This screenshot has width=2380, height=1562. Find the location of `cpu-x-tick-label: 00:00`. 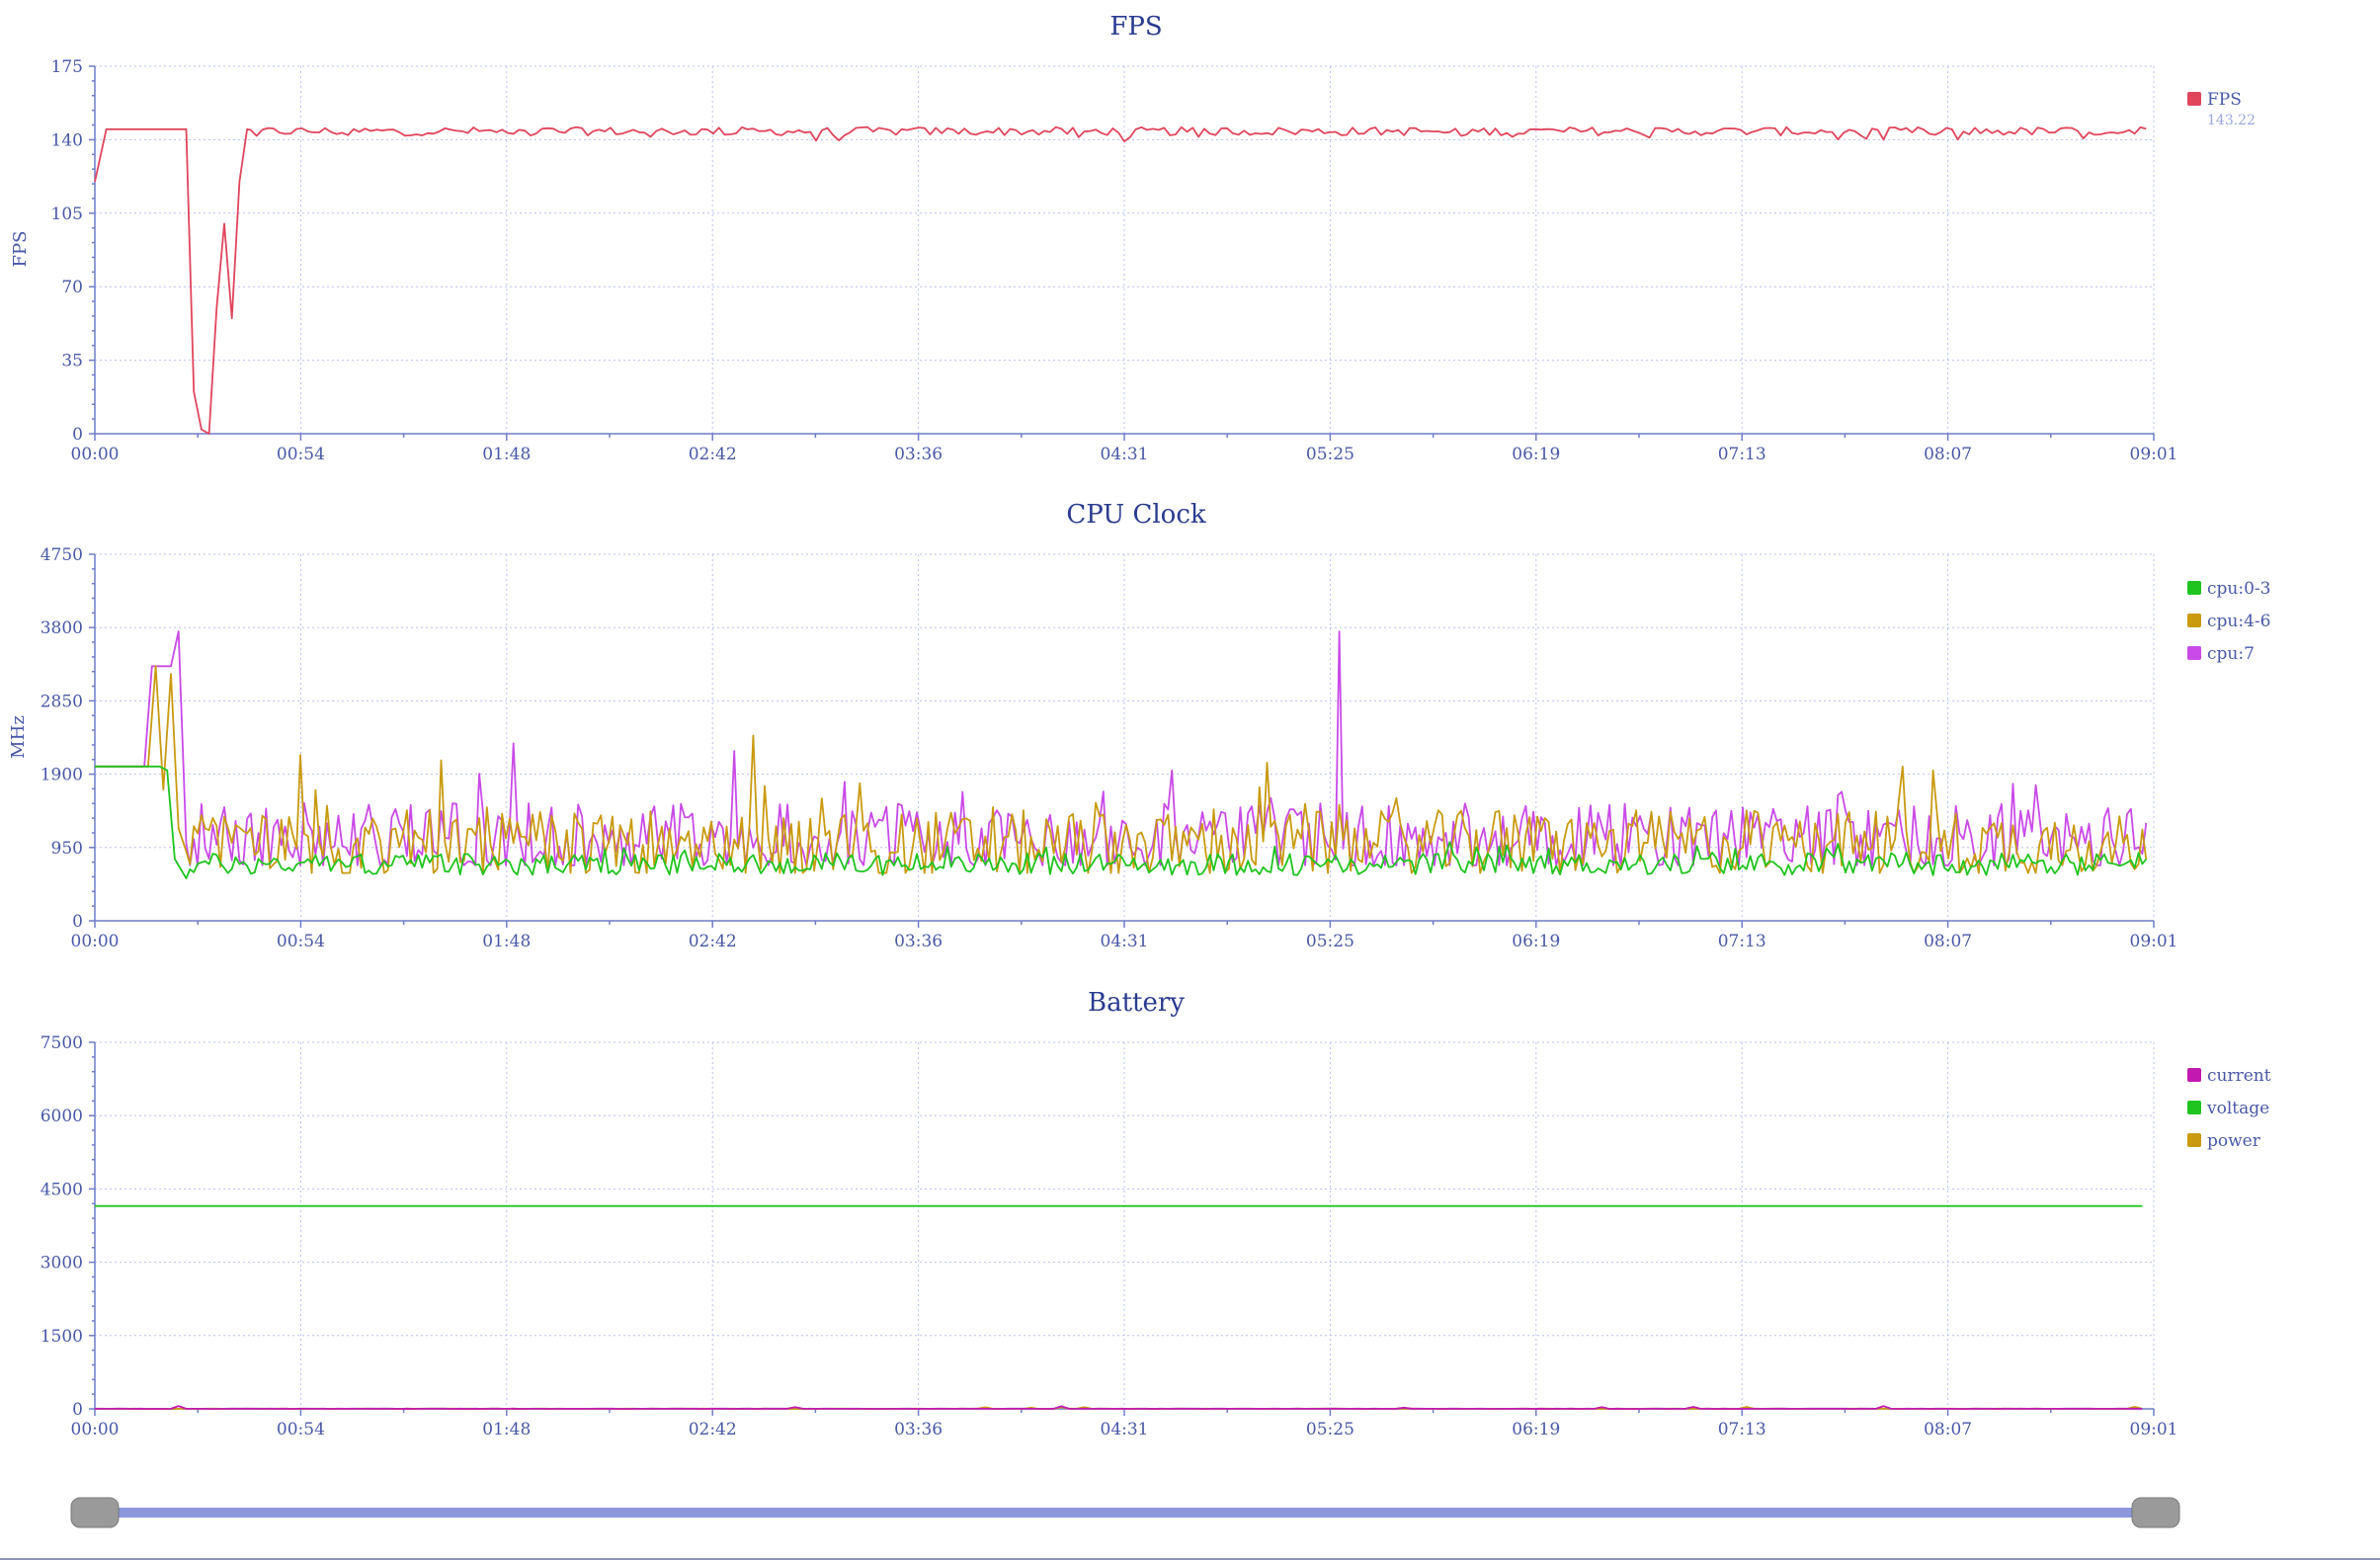

cpu-x-tick-label: 00:00 is located at coordinates (95, 942).